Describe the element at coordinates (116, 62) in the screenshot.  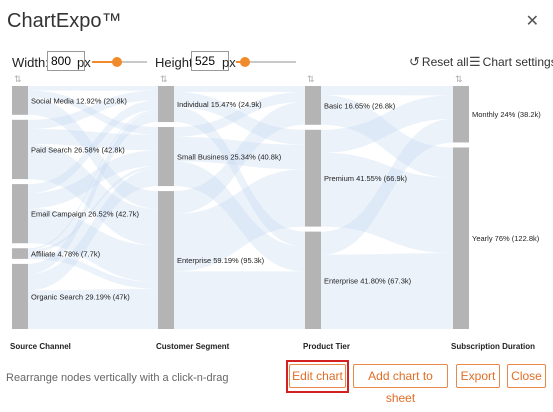
I see `width-slider-handle` at that location.